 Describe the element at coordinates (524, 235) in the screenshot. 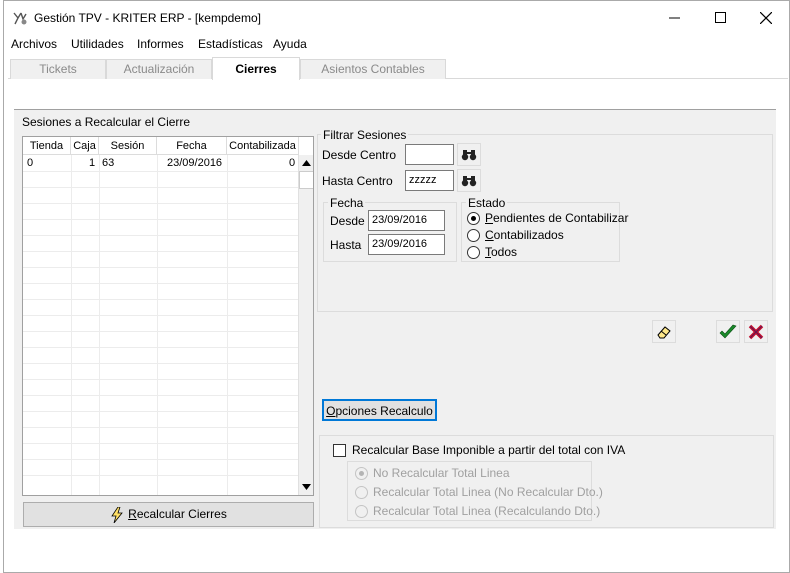

I see `radio-contabilizados-label: Contabilizados` at that location.